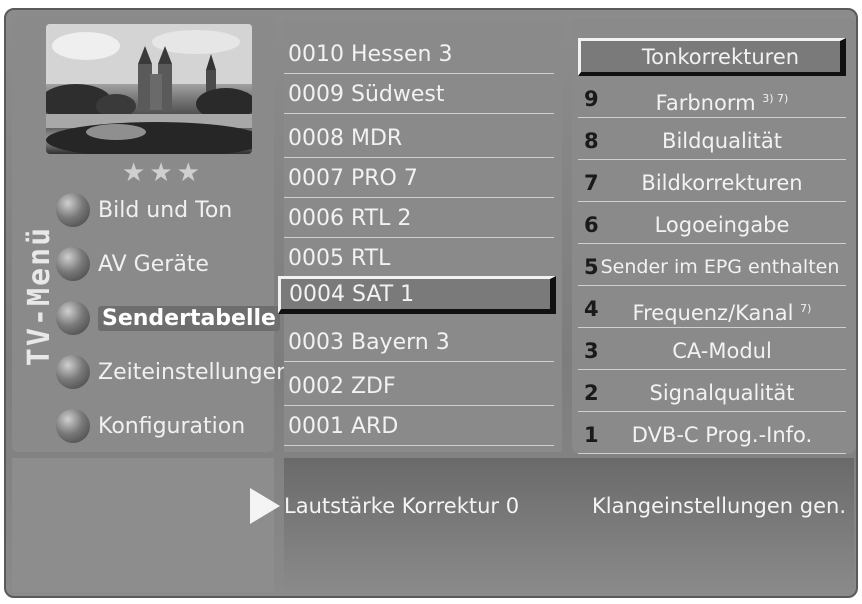 Image resolution: width=862 pixels, height=604 pixels. Describe the element at coordinates (591, 225) in the screenshot. I see `submenu-number: 6` at that location.